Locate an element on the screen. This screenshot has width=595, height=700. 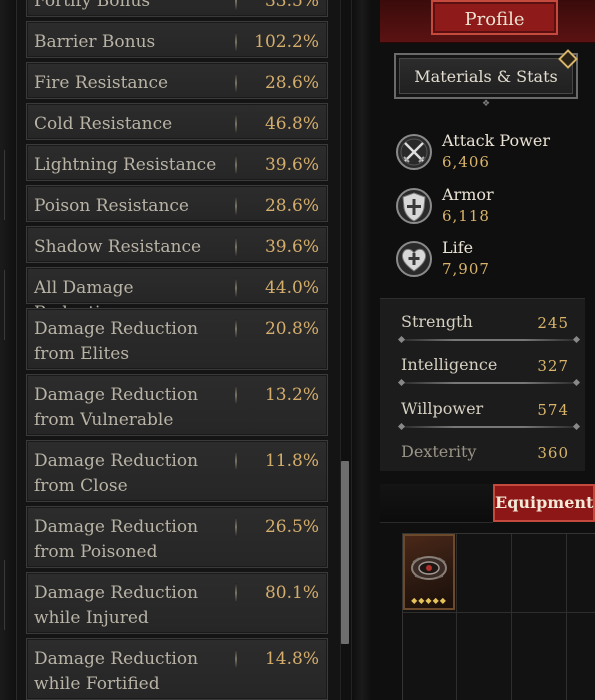
stat-row: Damage Reduction while Injured 80.1% is located at coordinates (177, 603).